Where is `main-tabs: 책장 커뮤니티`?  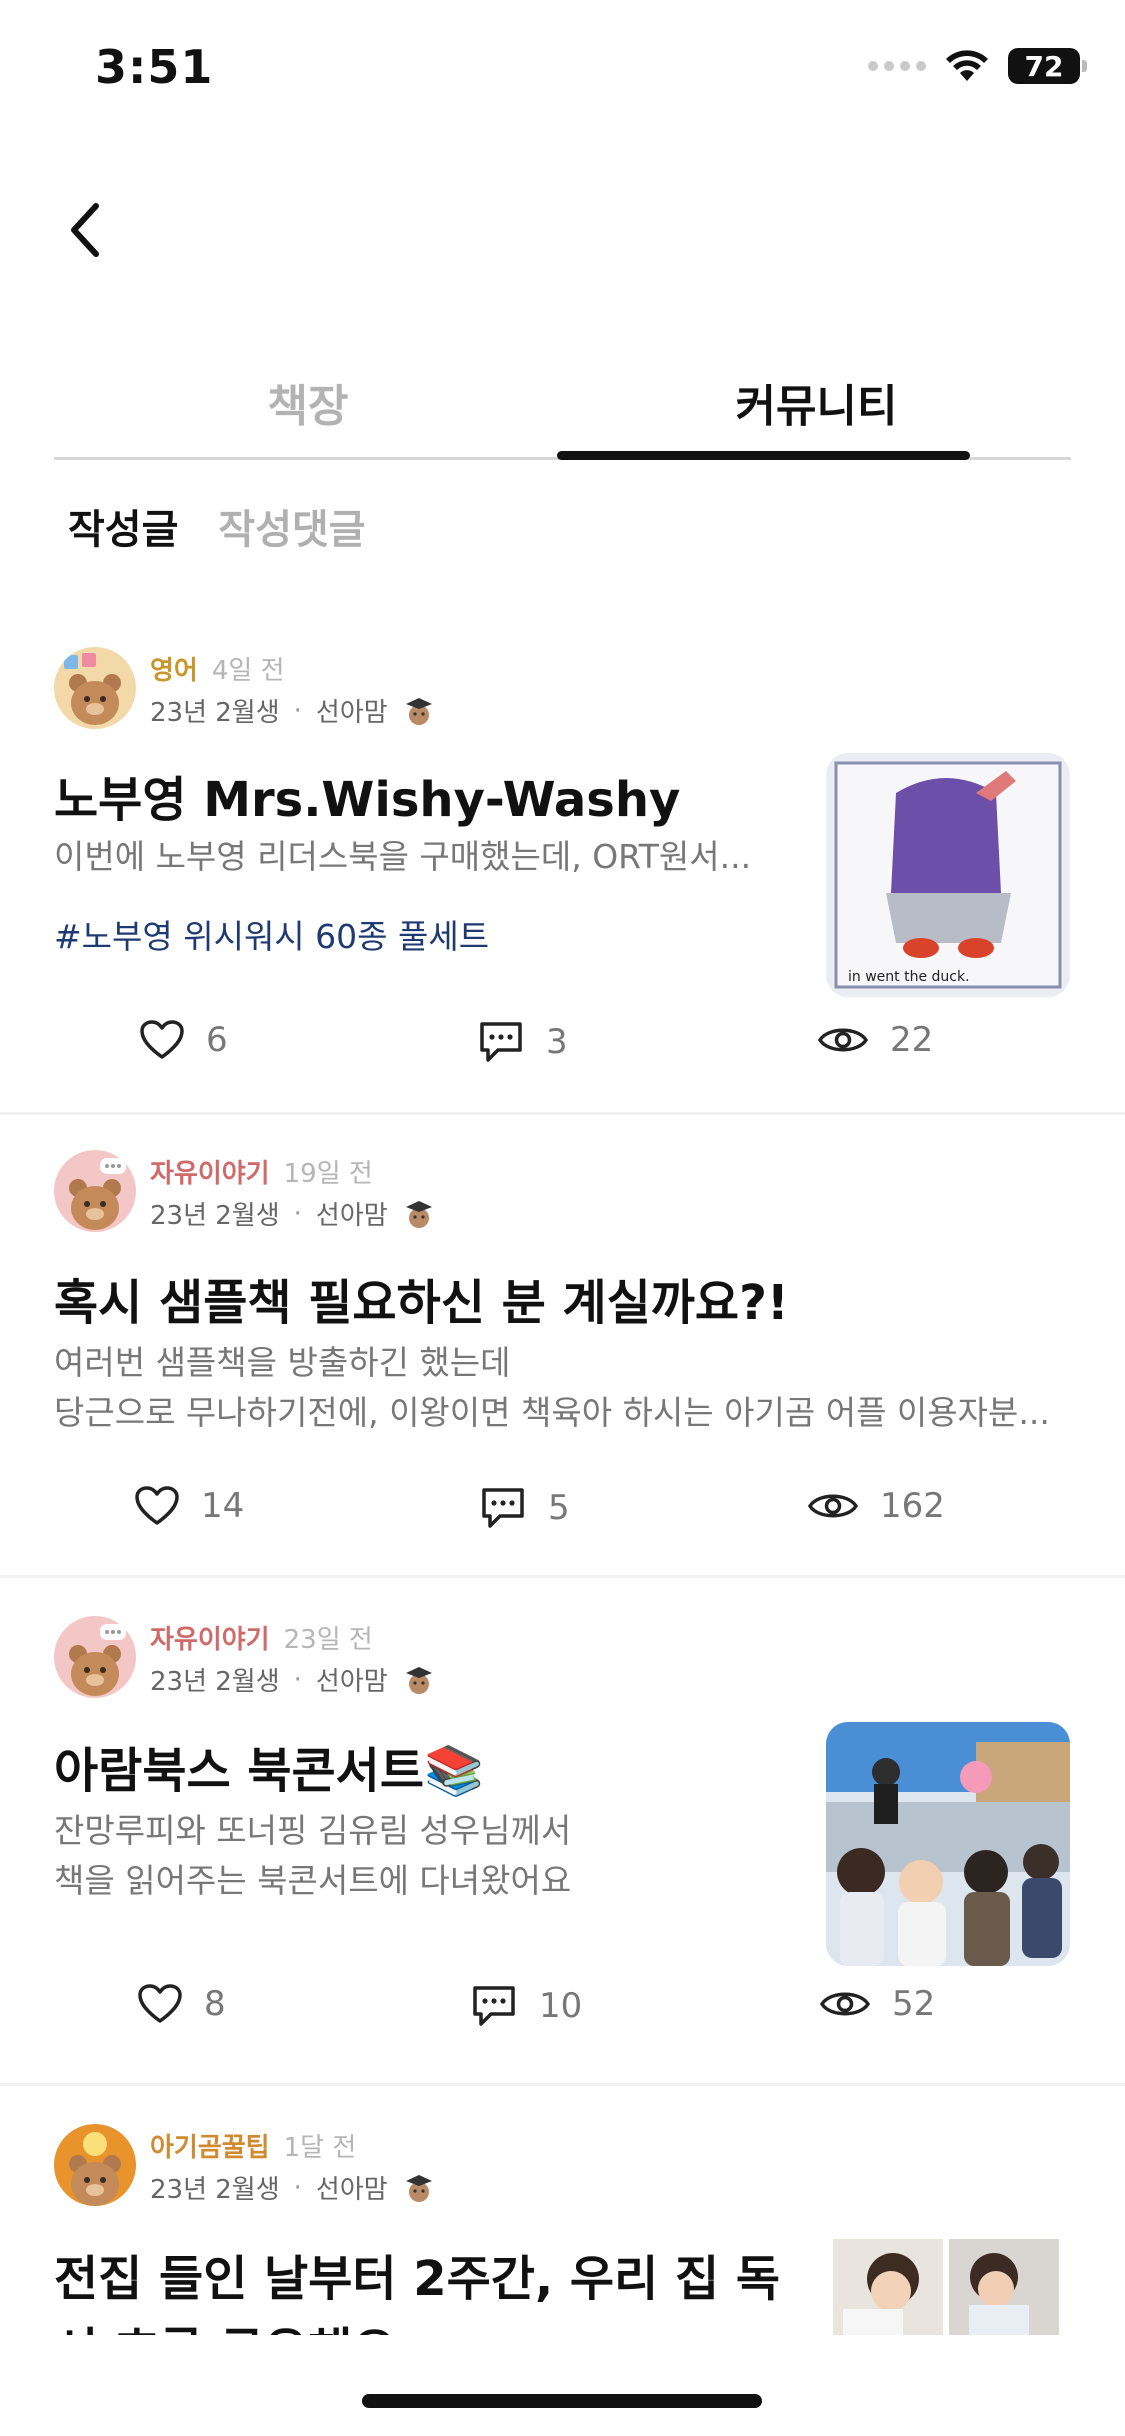
main-tabs: 책장 커뮤니티 is located at coordinates (562, 410).